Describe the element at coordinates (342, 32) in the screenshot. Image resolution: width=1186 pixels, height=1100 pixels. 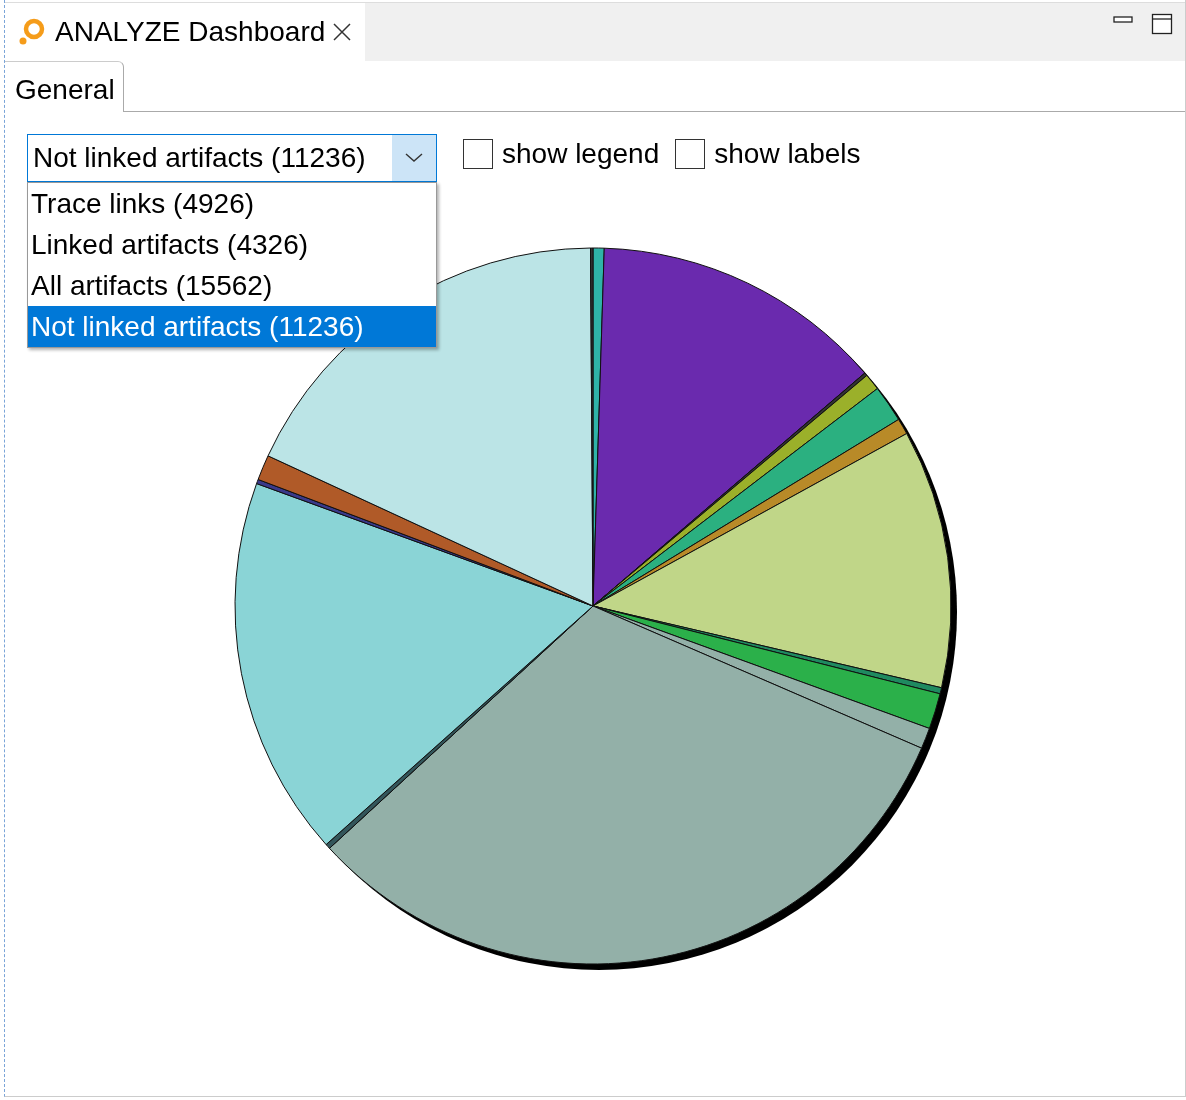
I see `close-icon` at that location.